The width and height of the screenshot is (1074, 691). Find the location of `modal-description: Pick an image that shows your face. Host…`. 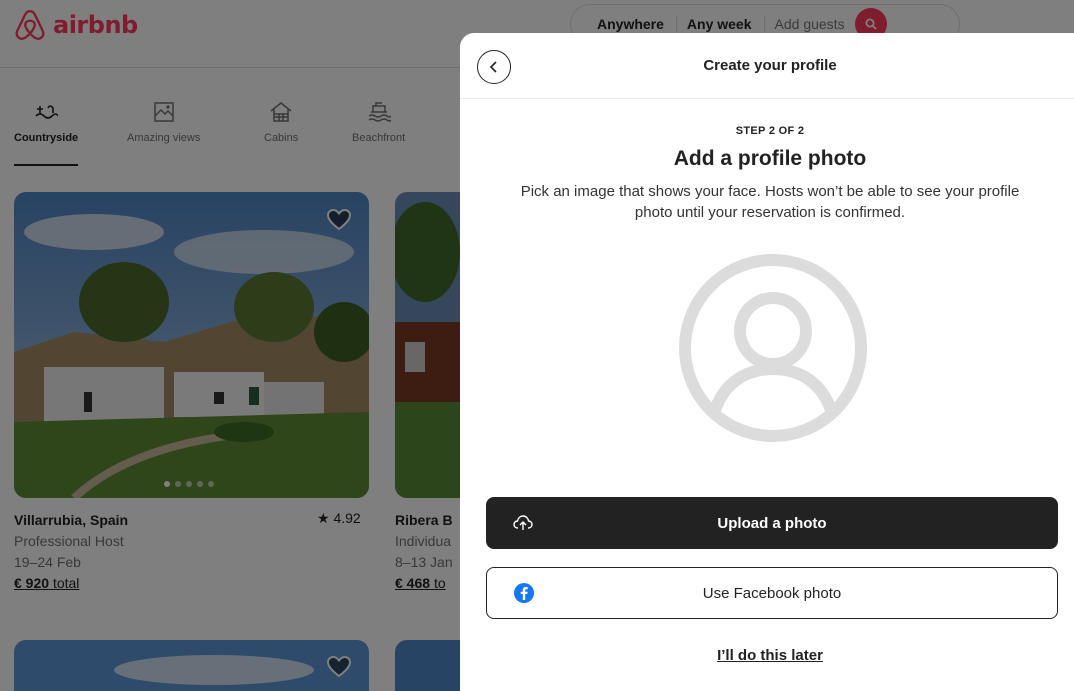

modal-description: Pick an image that shows your face. Host… is located at coordinates (770, 202).